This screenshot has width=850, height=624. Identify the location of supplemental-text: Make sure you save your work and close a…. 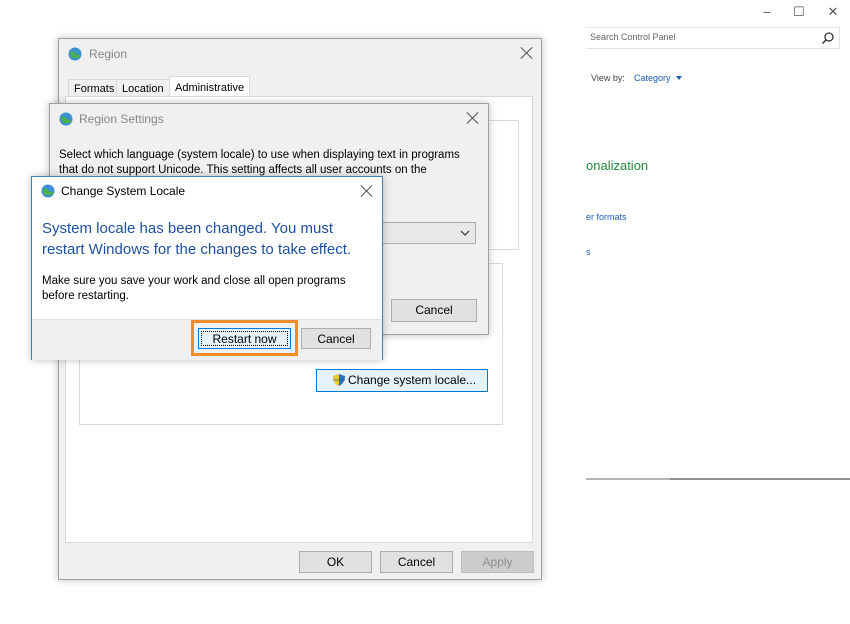
(194, 289).